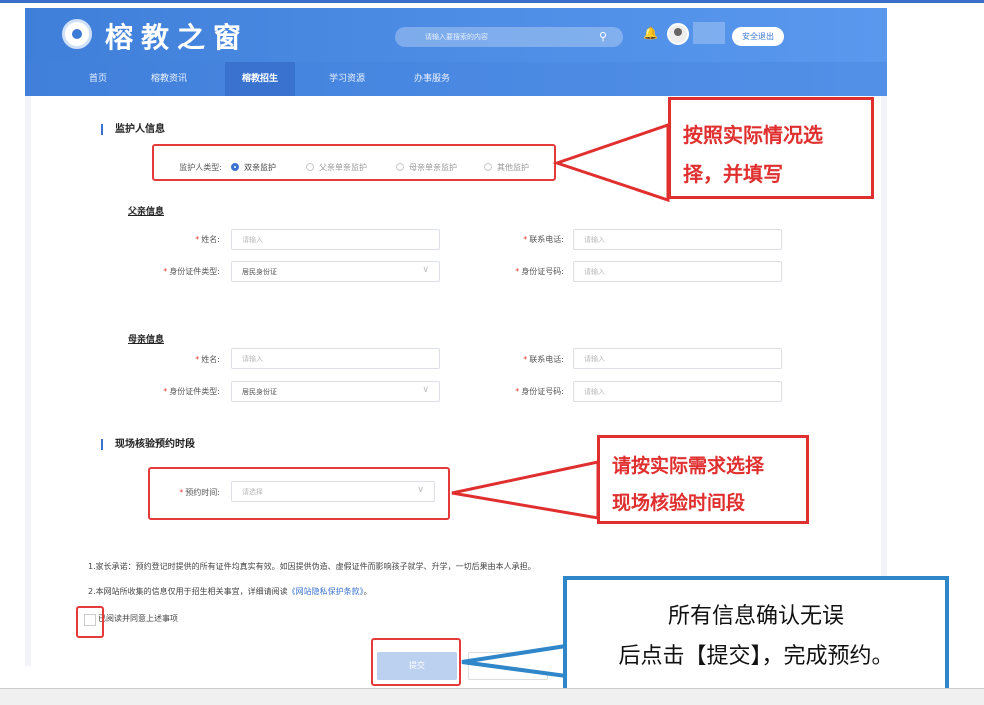  What do you see at coordinates (299, 493) in the screenshot?
I see `annotation-box-appointment` at bounding box center [299, 493].